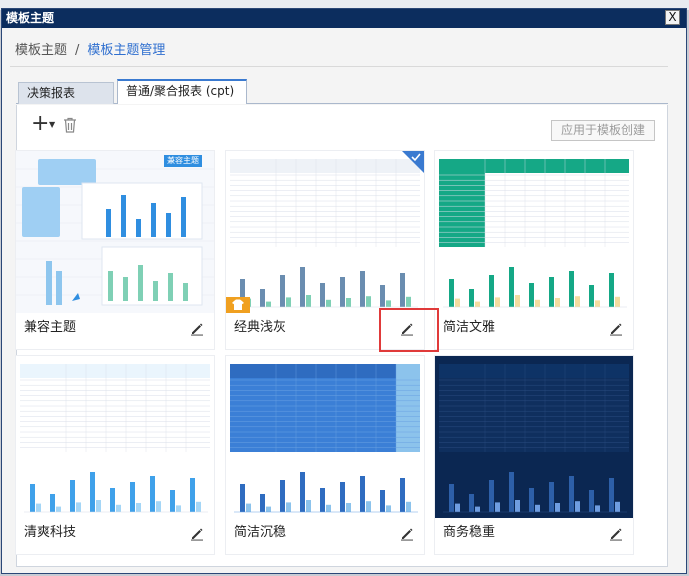  Describe the element at coordinates (342, 99) in the screenshot. I see `tab-bar: 决策报表 (frm) 普通/聚合报表 (cpt)` at that location.